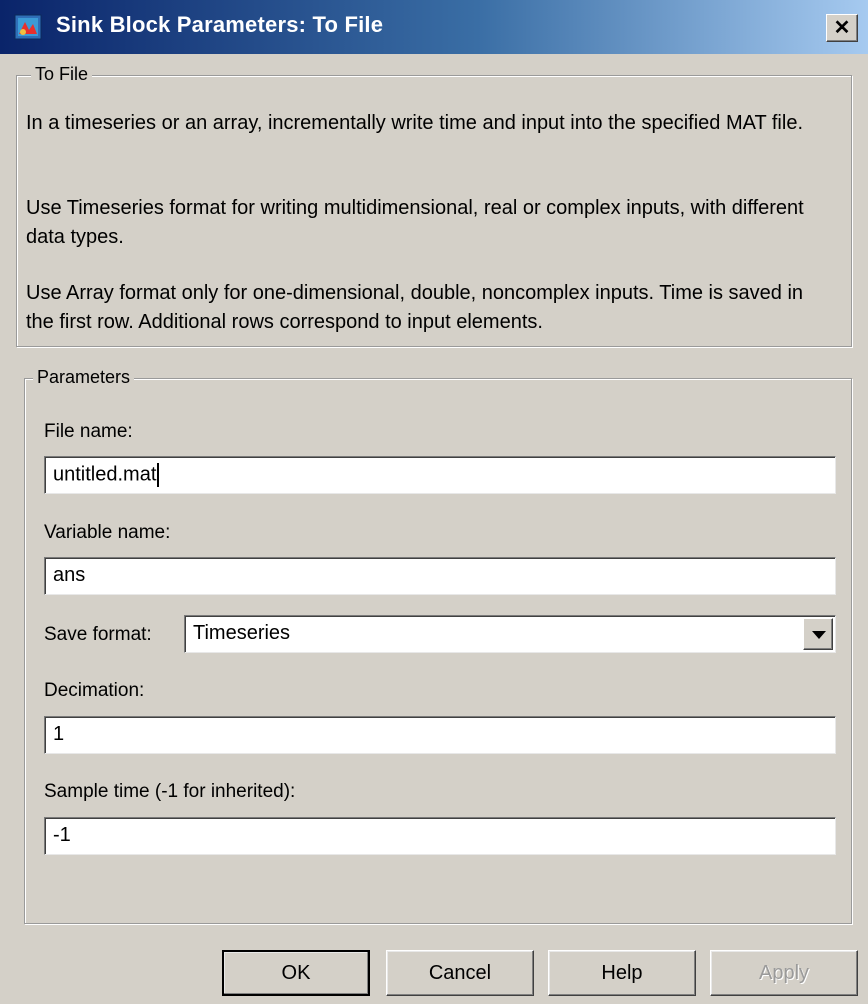  Describe the element at coordinates (440, 735) in the screenshot. I see `decimation-field: 1` at that location.